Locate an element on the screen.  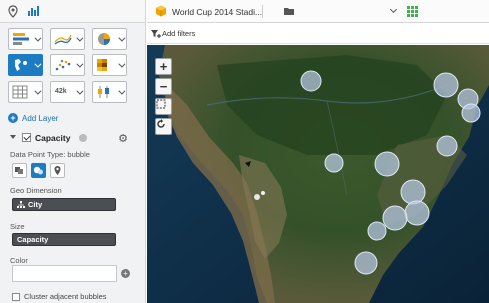
data-source-cube-icon is located at coordinates (161, 11).